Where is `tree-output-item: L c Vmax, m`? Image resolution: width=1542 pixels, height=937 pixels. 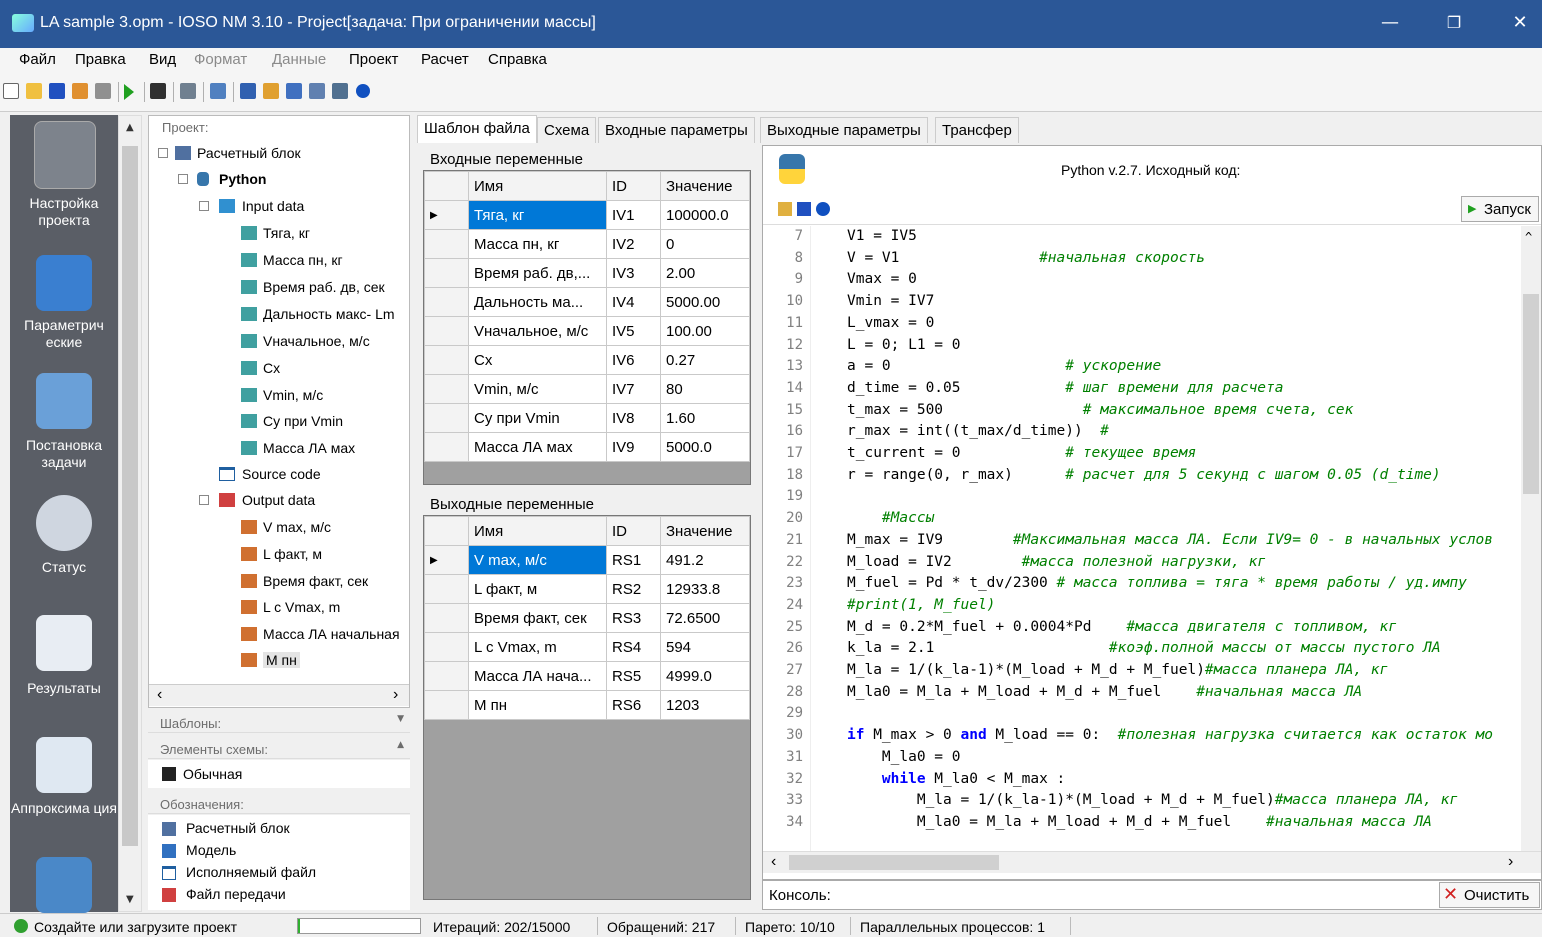 tree-output-item: L c Vmax, m is located at coordinates (301, 607).